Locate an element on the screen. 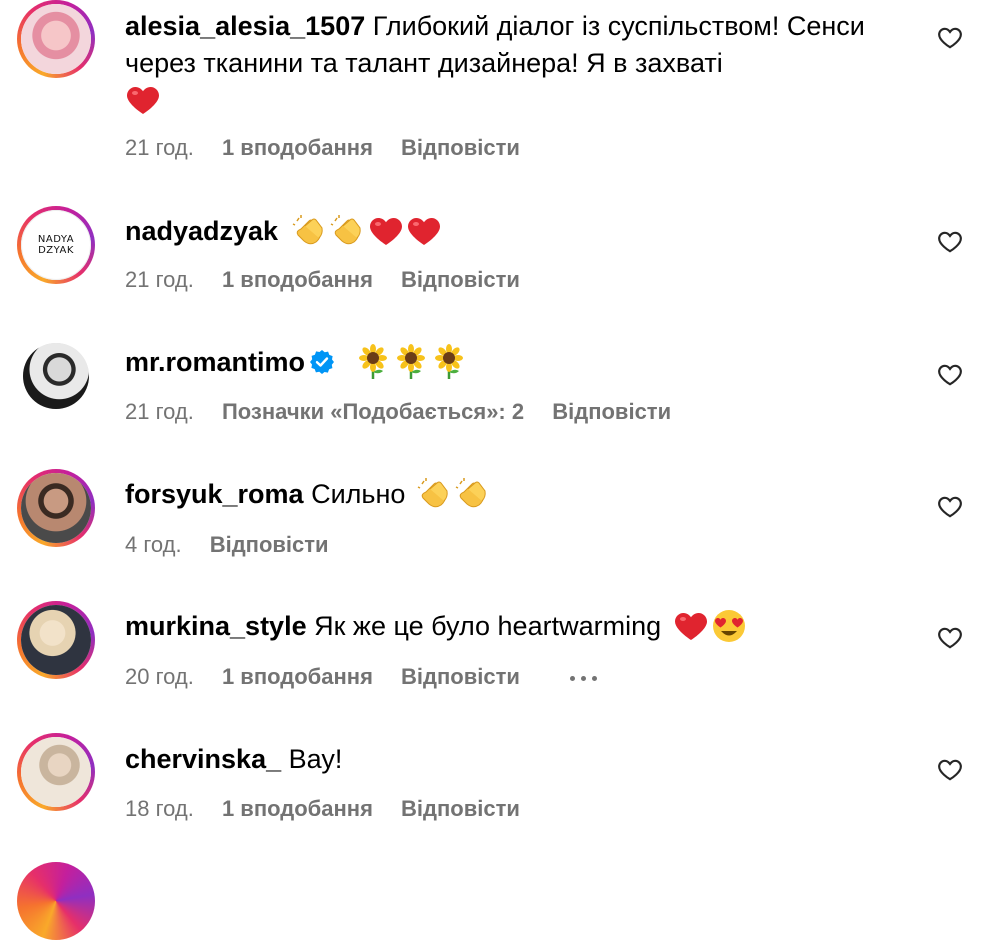 Image resolution: width=989 pixels, height=940 pixels. comment-body: forsyuk_roma Сильно is located at coordinates (510, 494).